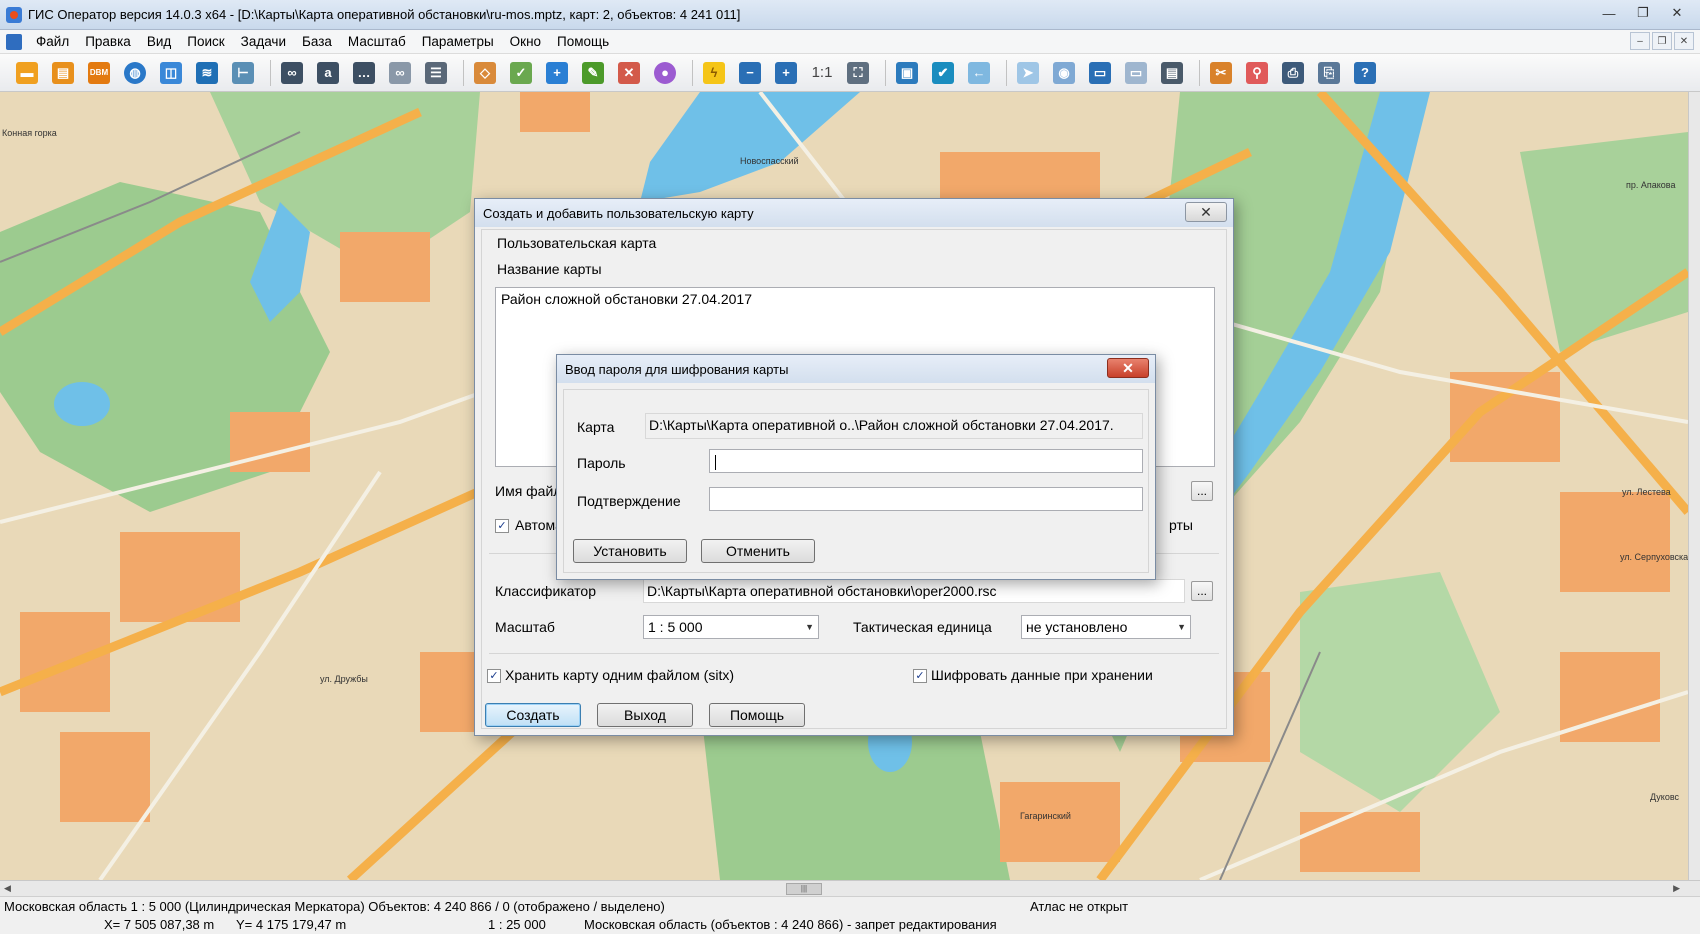 This screenshot has height=934, width=1700. Describe the element at coordinates (27, 73) in the screenshot. I see `open-folder-icon: ▬` at that location.